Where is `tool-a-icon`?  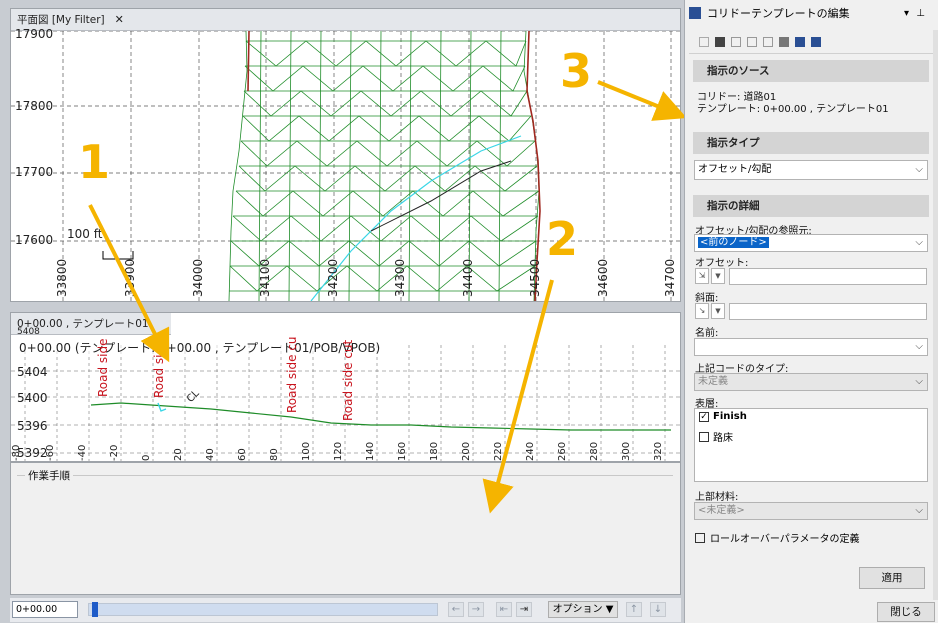
tool-a-icon is located at coordinates (784, 41).